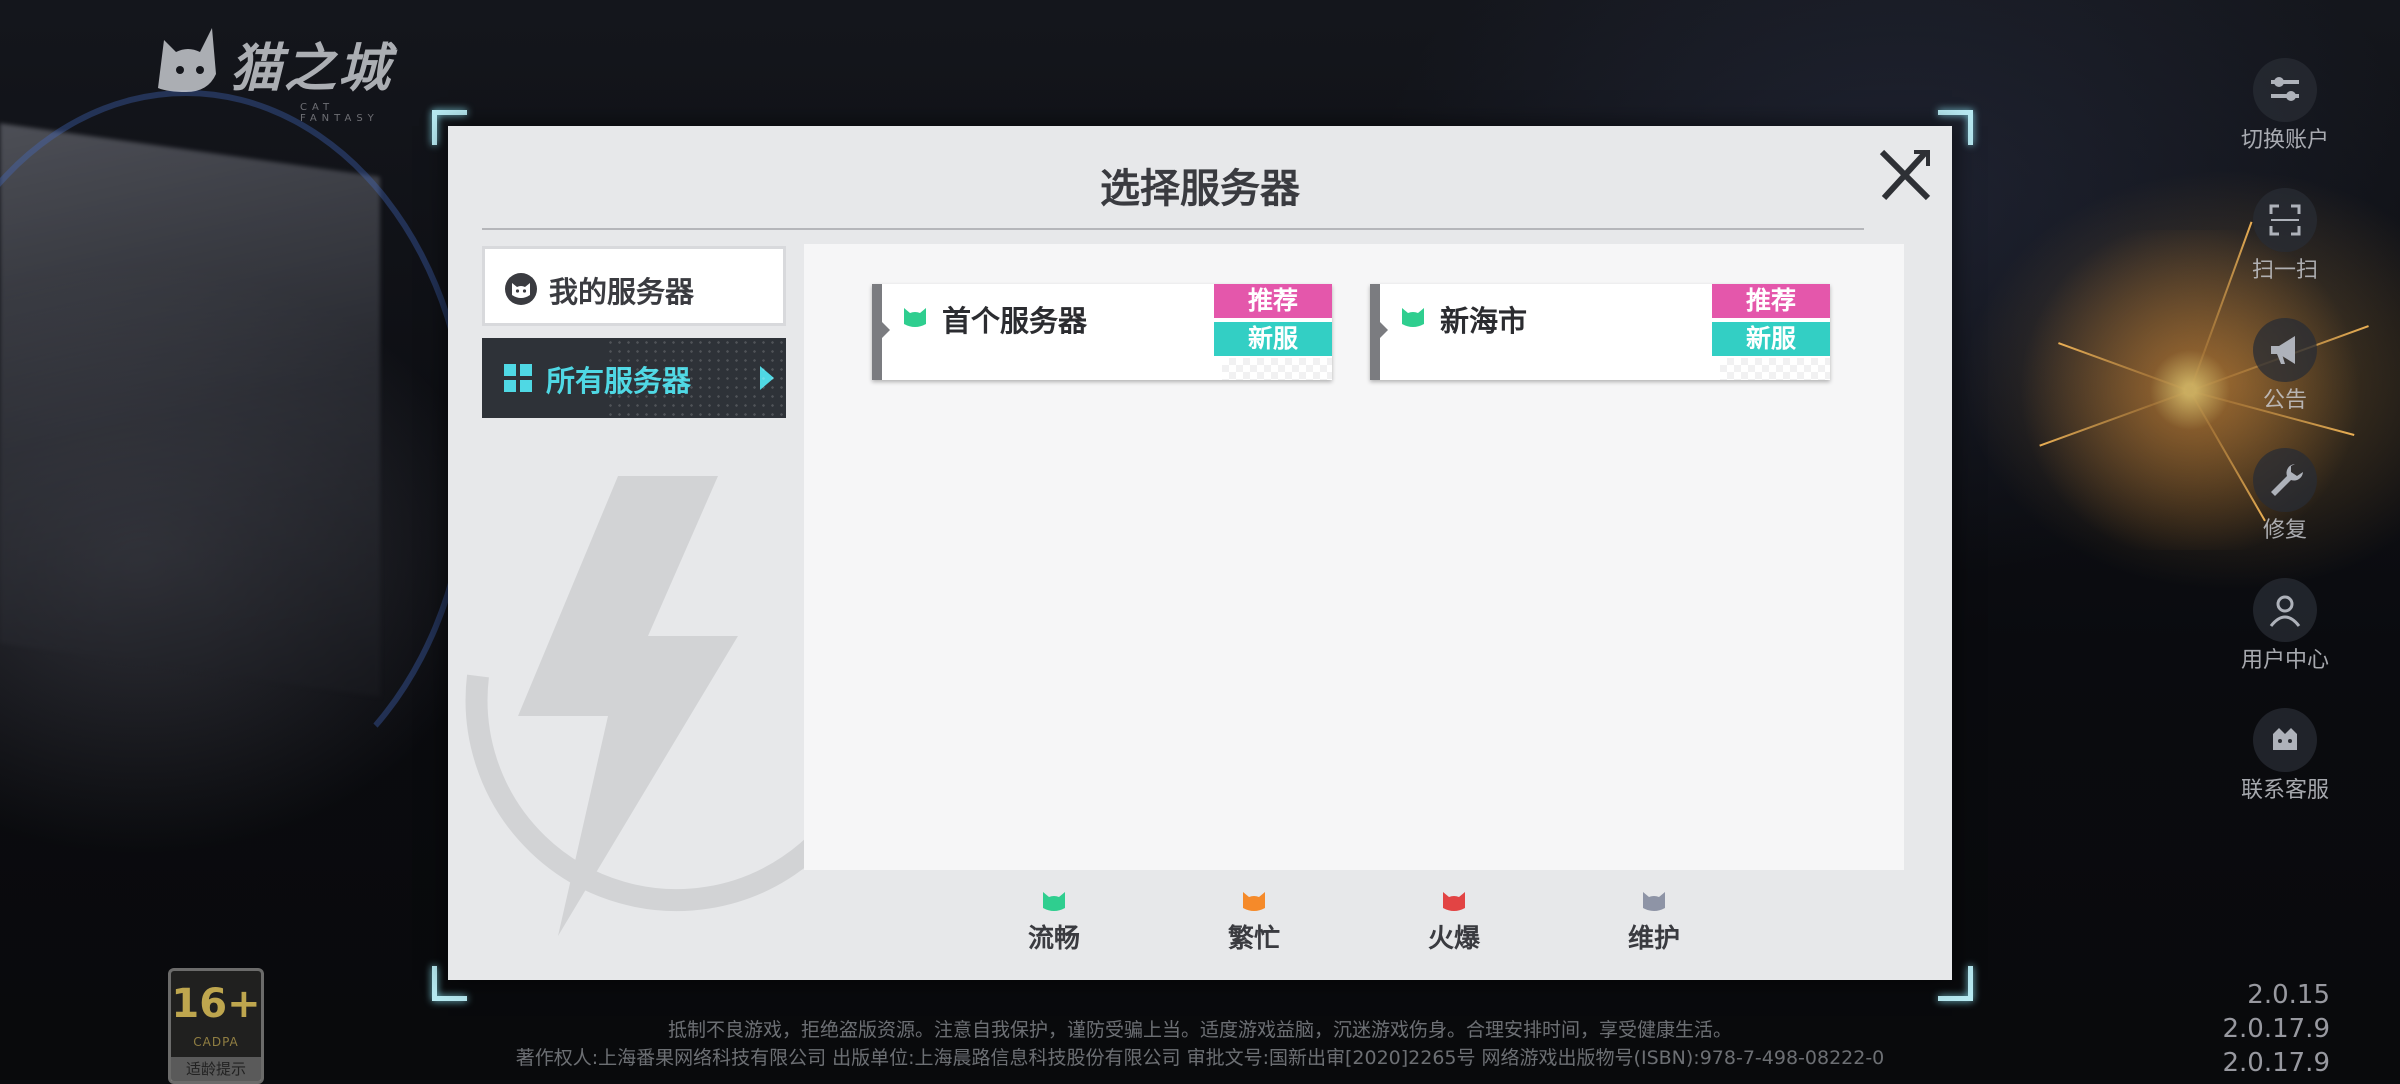 The image size is (2400, 1084). What do you see at coordinates (2283, 350) in the screenshot?
I see `megaphone-icon` at bounding box center [2283, 350].